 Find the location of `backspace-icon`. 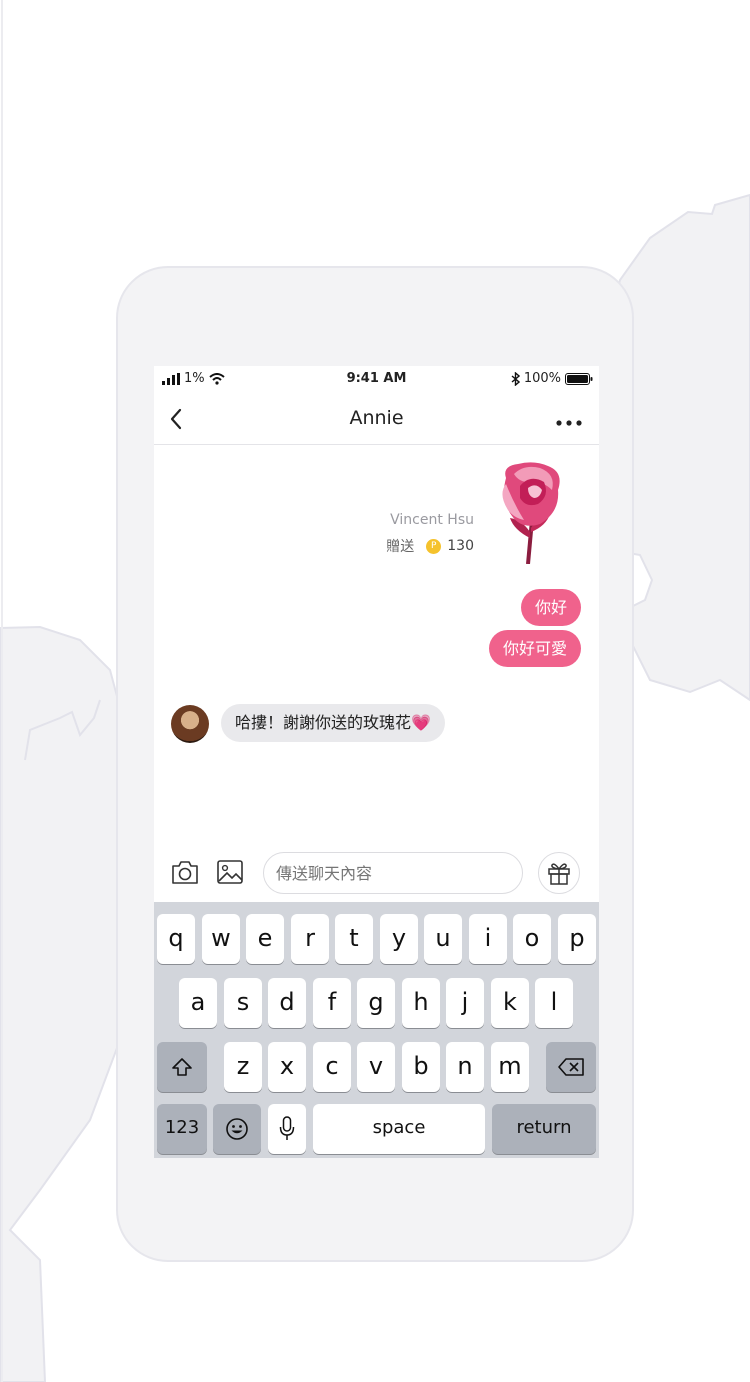

backspace-icon is located at coordinates (571, 1067).